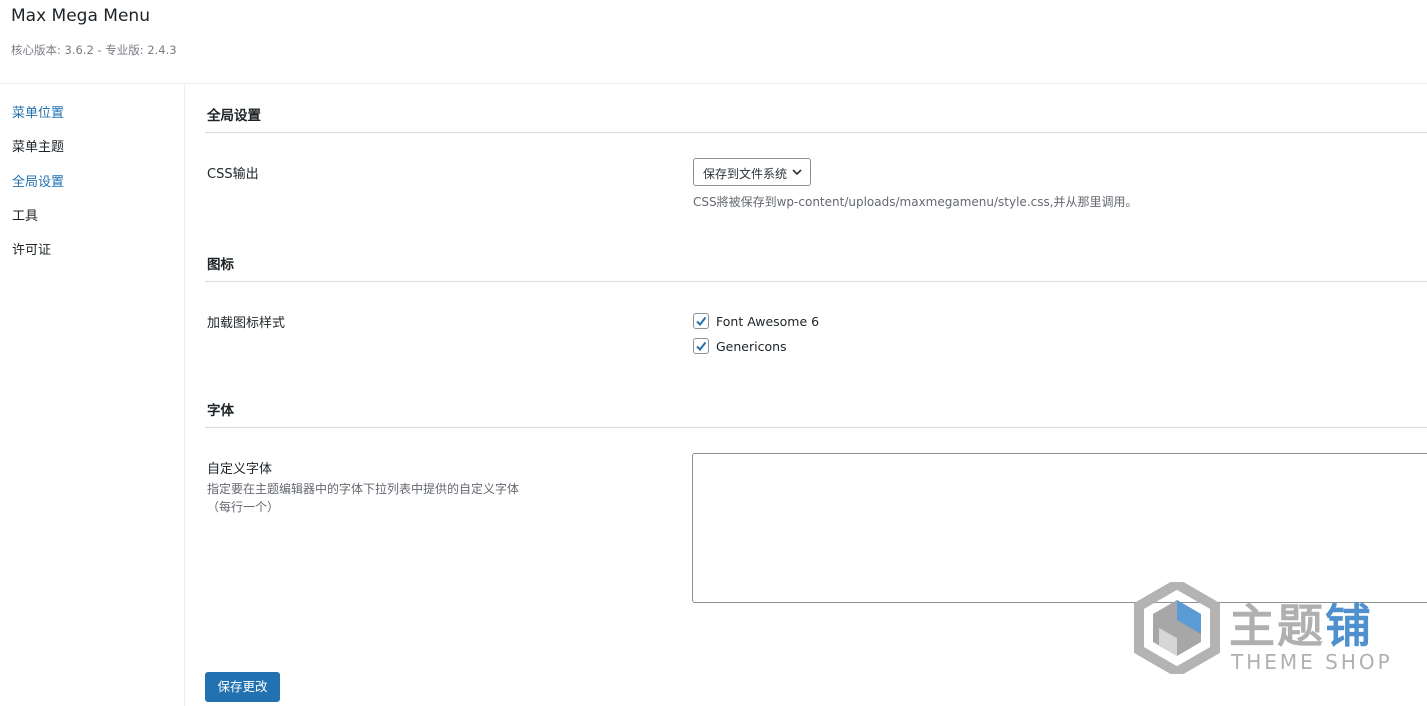 The width and height of the screenshot is (1427, 706). I want to click on section-title-global: 全局设置, so click(234, 116).